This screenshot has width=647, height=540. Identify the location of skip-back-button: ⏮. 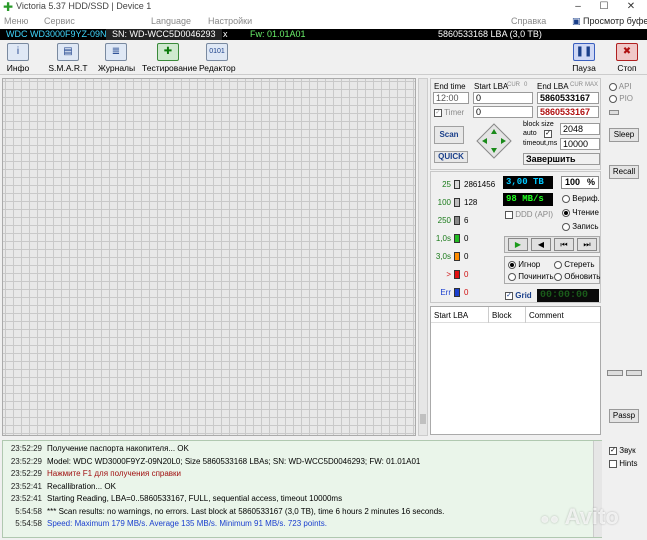
(564, 244).